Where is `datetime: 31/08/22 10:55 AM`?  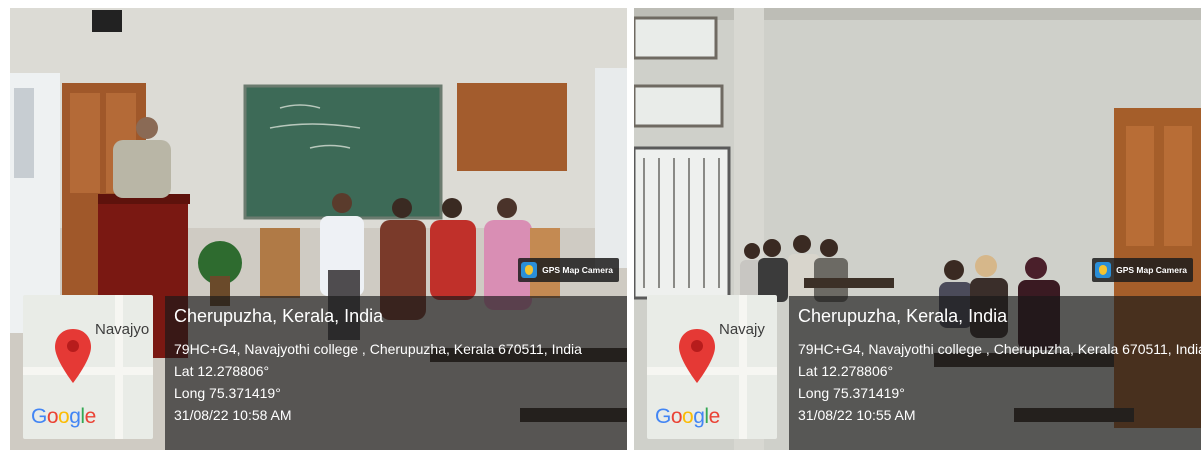
datetime: 31/08/22 10:55 AM is located at coordinates (857, 415).